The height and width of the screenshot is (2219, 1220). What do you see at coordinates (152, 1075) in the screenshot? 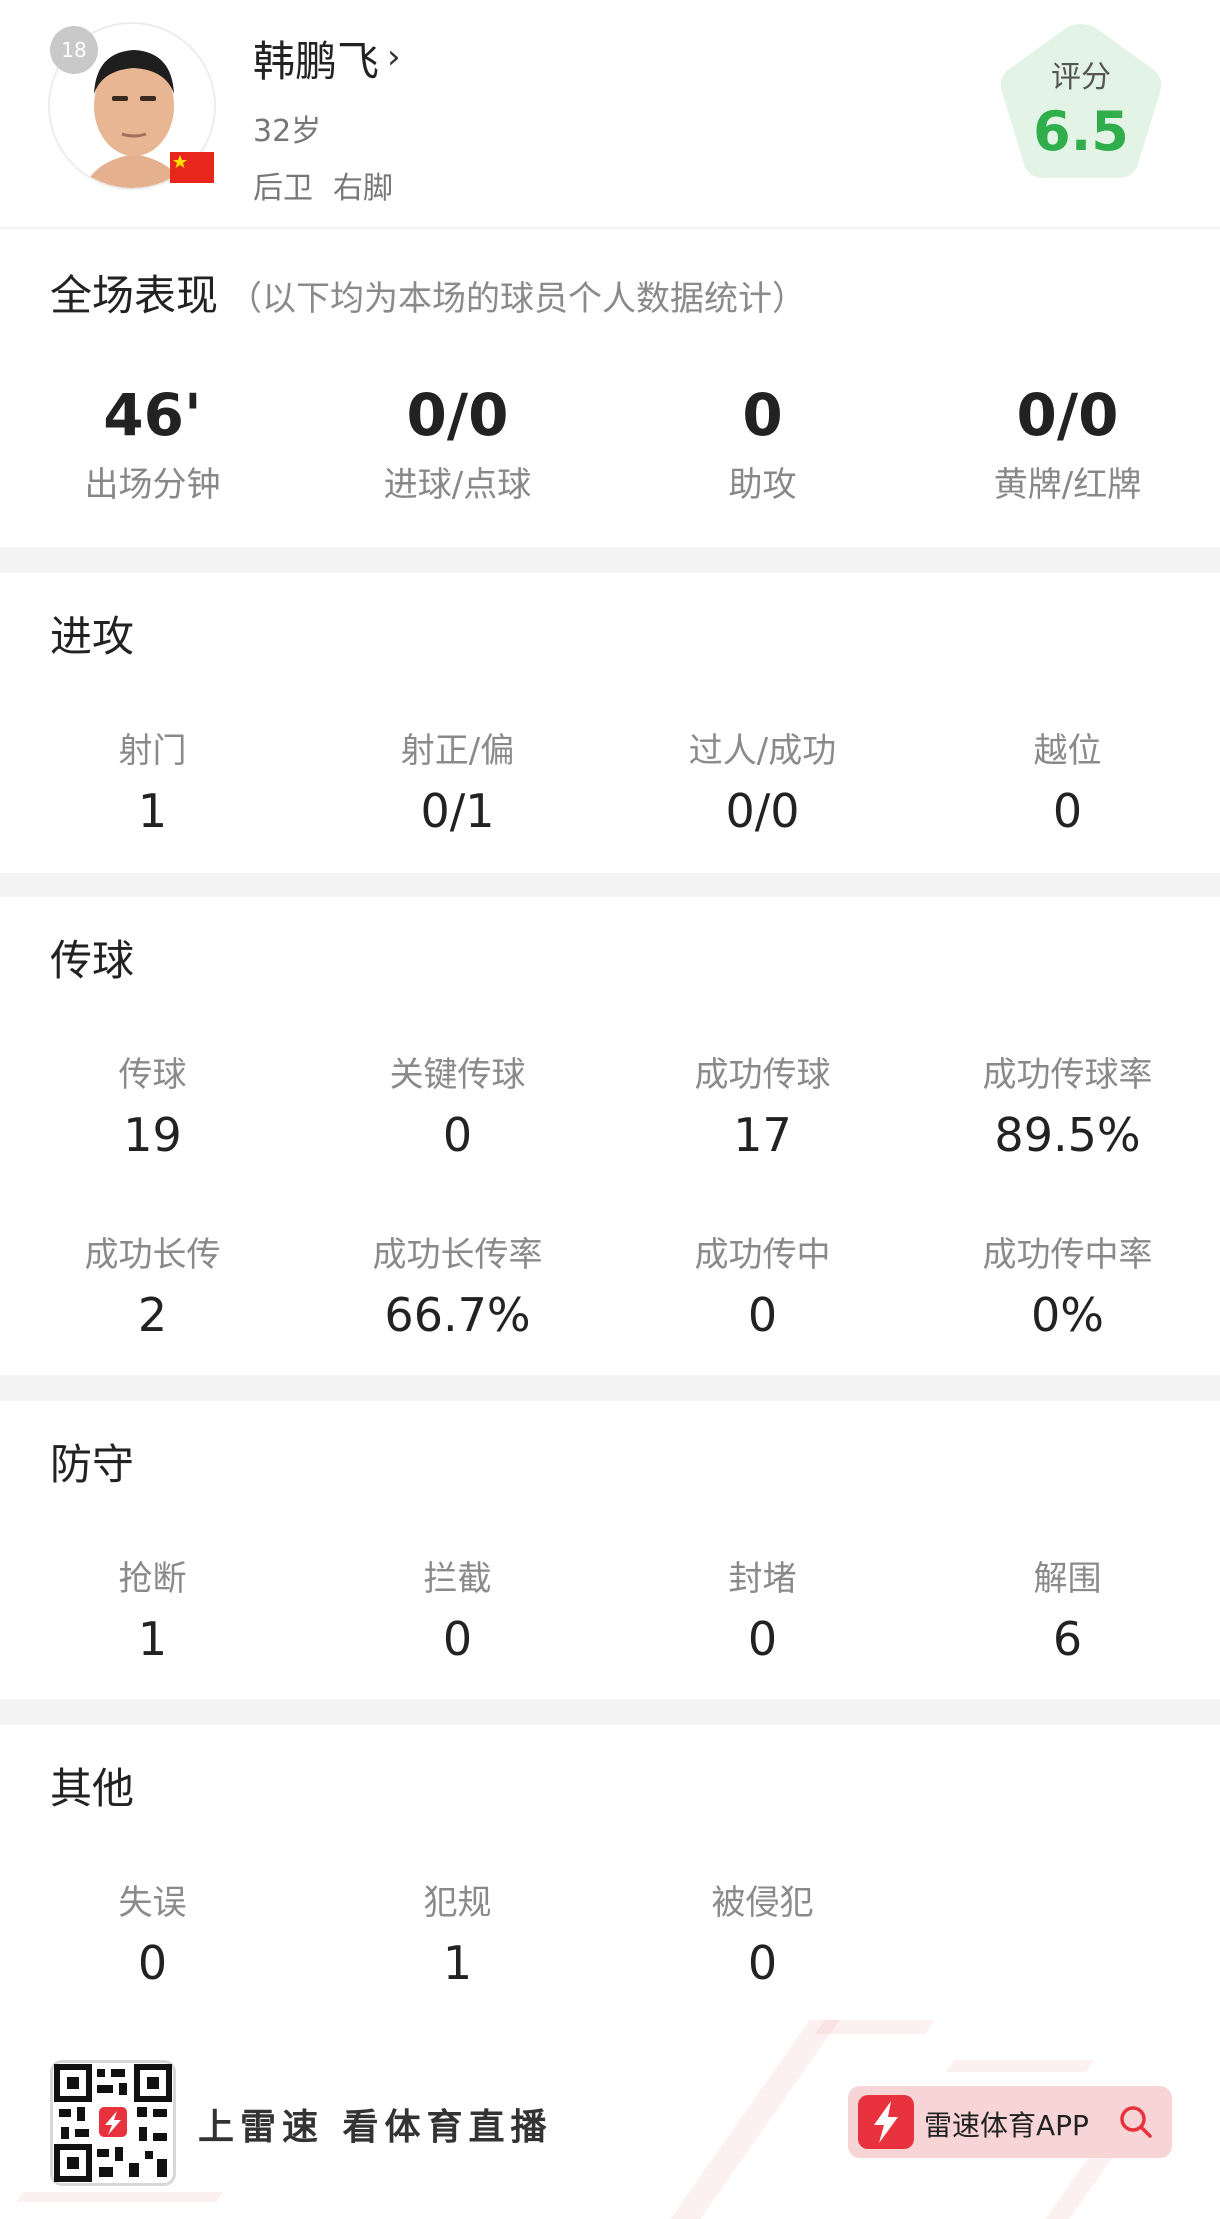
I see `stat-label: 传球` at bounding box center [152, 1075].